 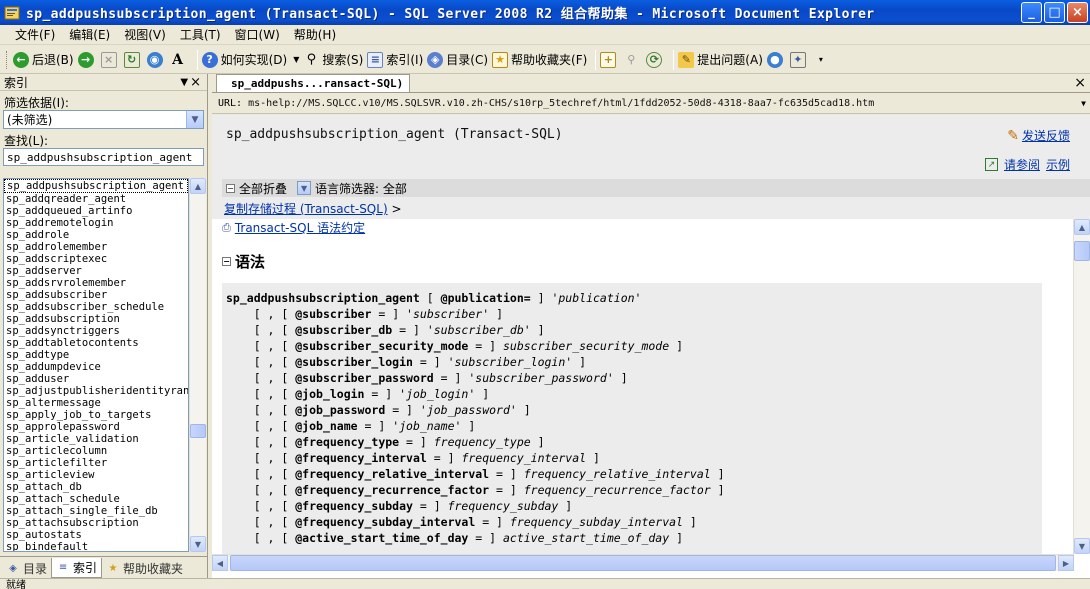 I want to click on menu-file: 文件(F), so click(x=35, y=35).